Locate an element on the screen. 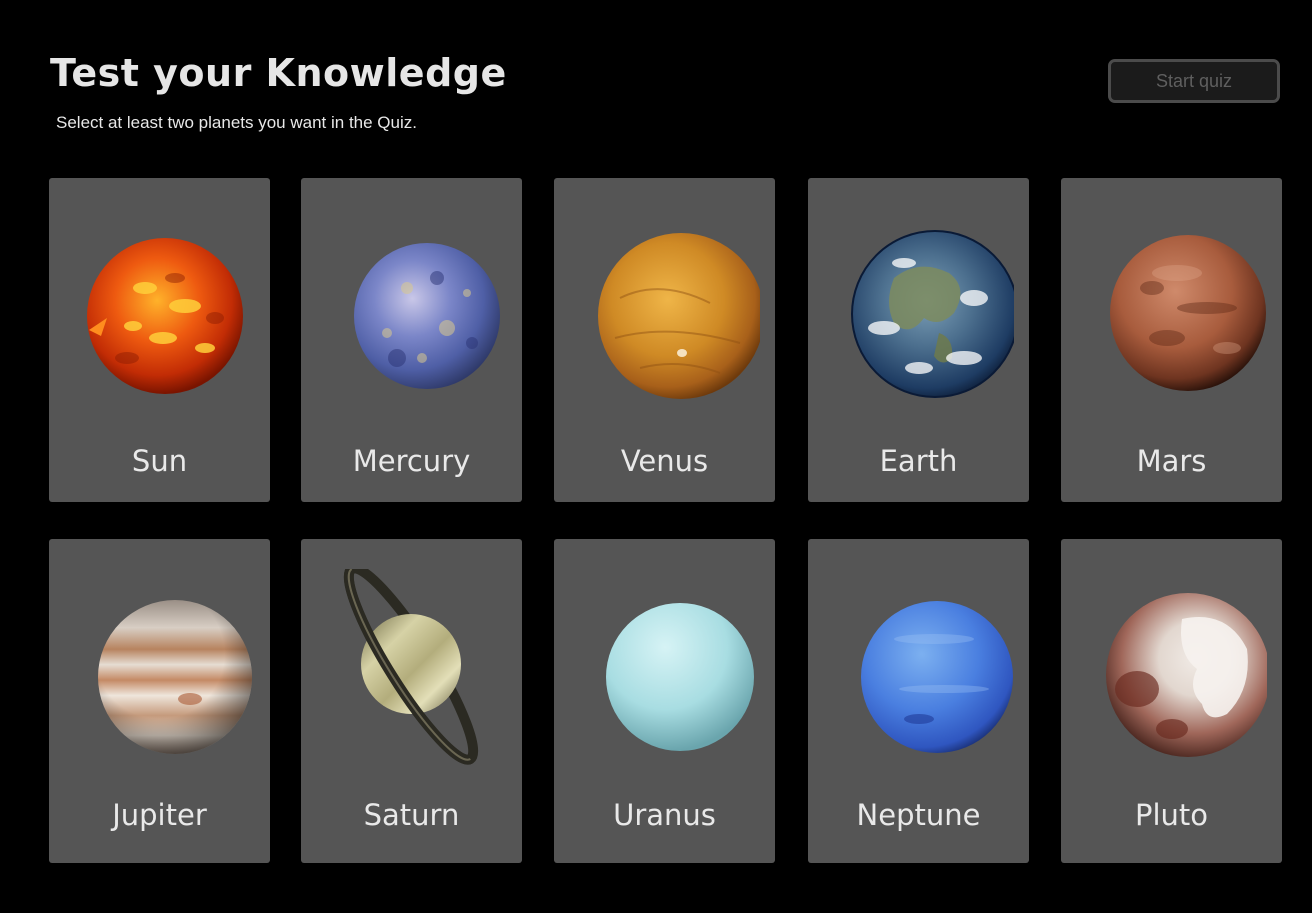 The width and height of the screenshot is (1312, 913). pluto-image is located at coordinates (1171, 674).